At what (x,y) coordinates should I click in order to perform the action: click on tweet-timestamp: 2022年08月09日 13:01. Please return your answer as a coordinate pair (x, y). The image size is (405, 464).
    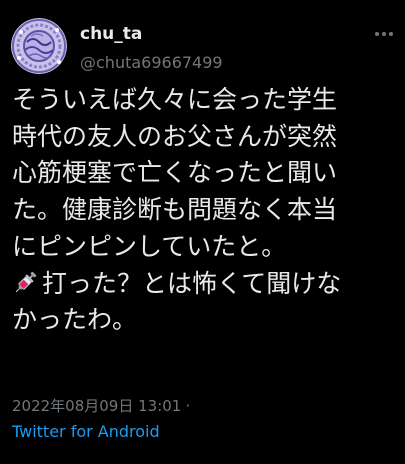
    Looking at the image, I should click on (96, 406).